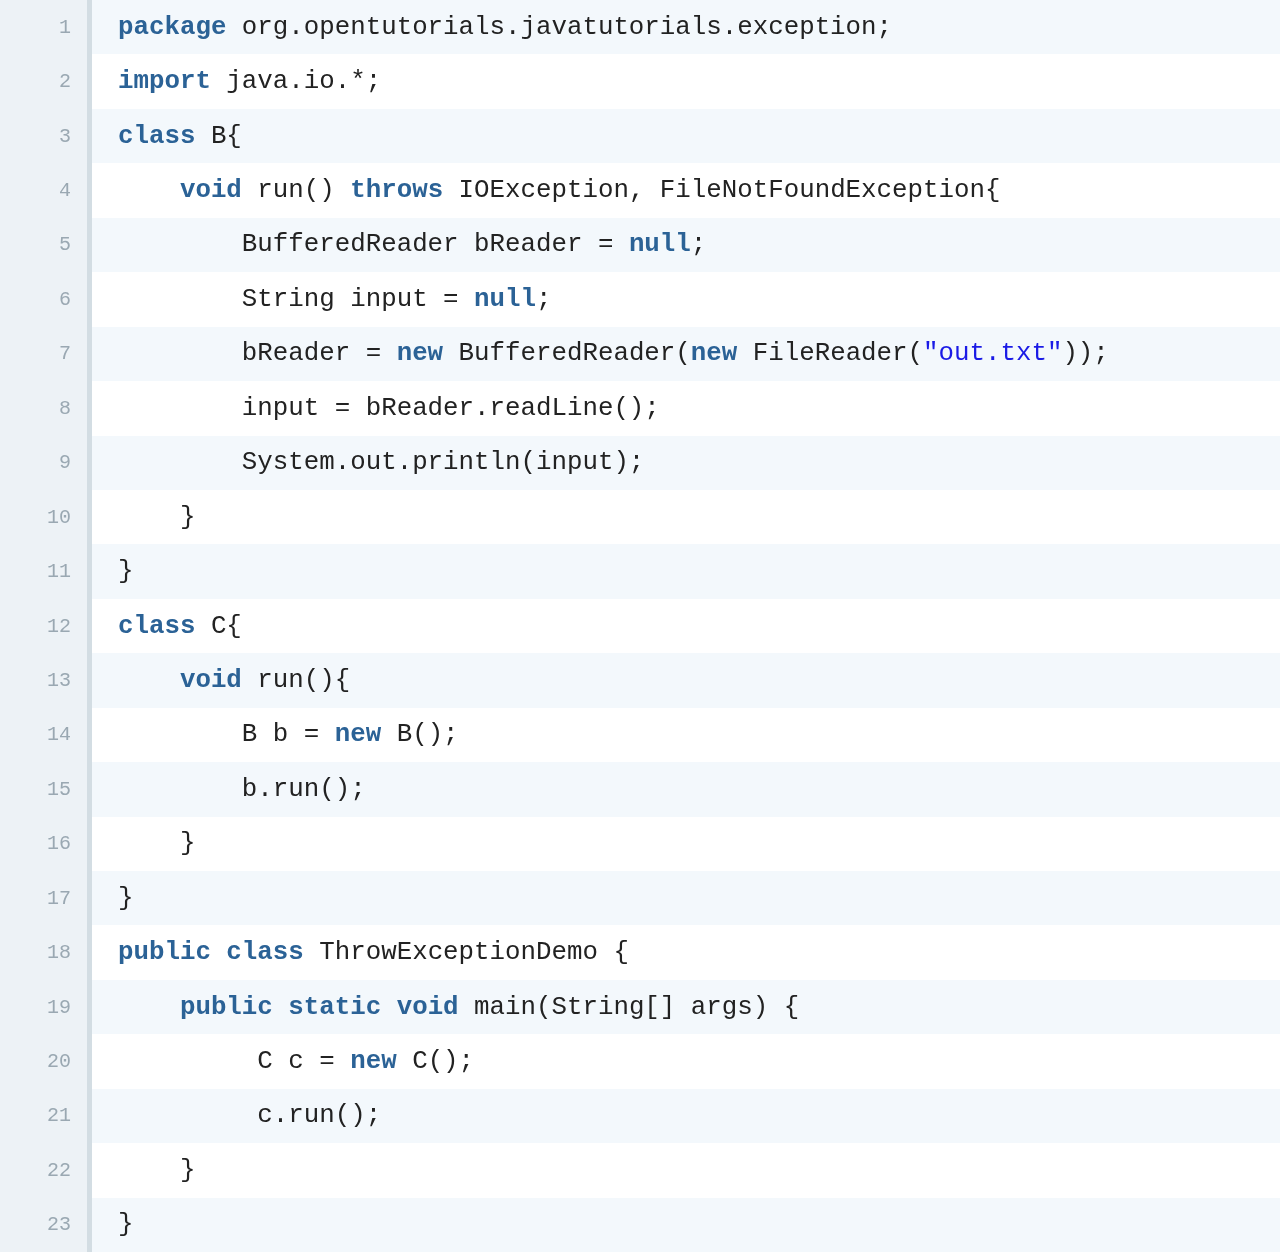 The width and height of the screenshot is (1280, 1252). I want to click on line-number: 16, so click(59, 844).